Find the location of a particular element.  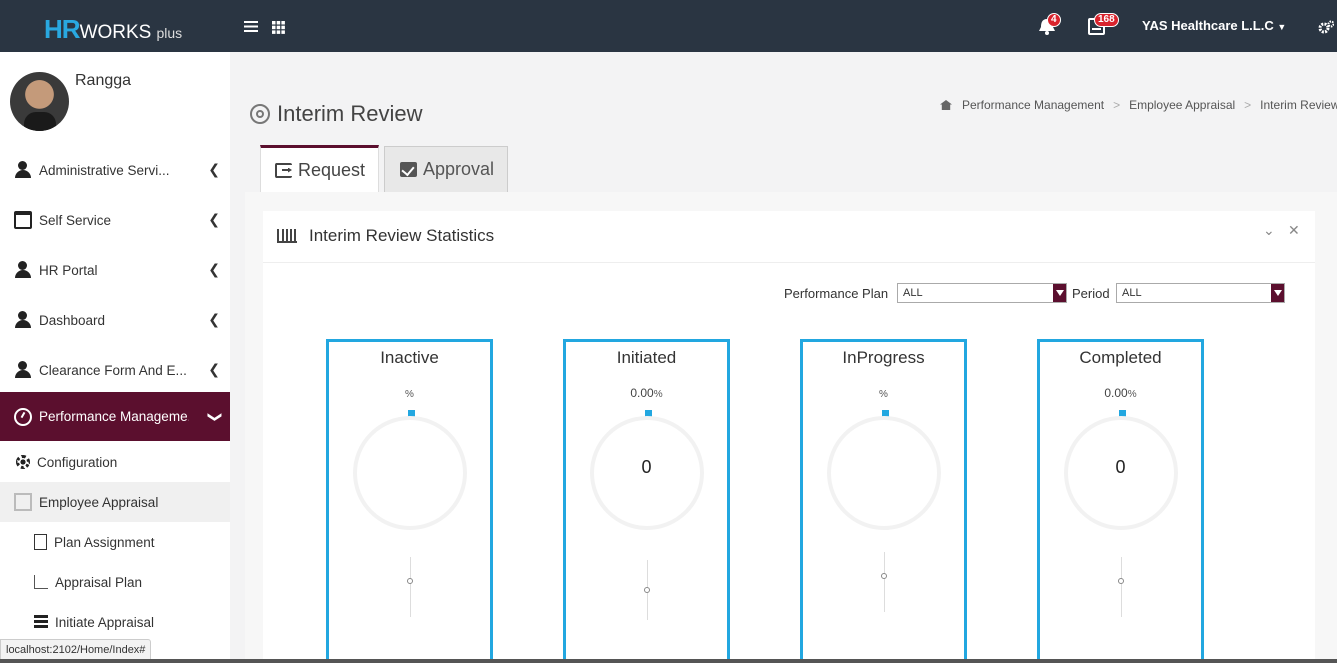

period-value: ALL is located at coordinates (1132, 293).